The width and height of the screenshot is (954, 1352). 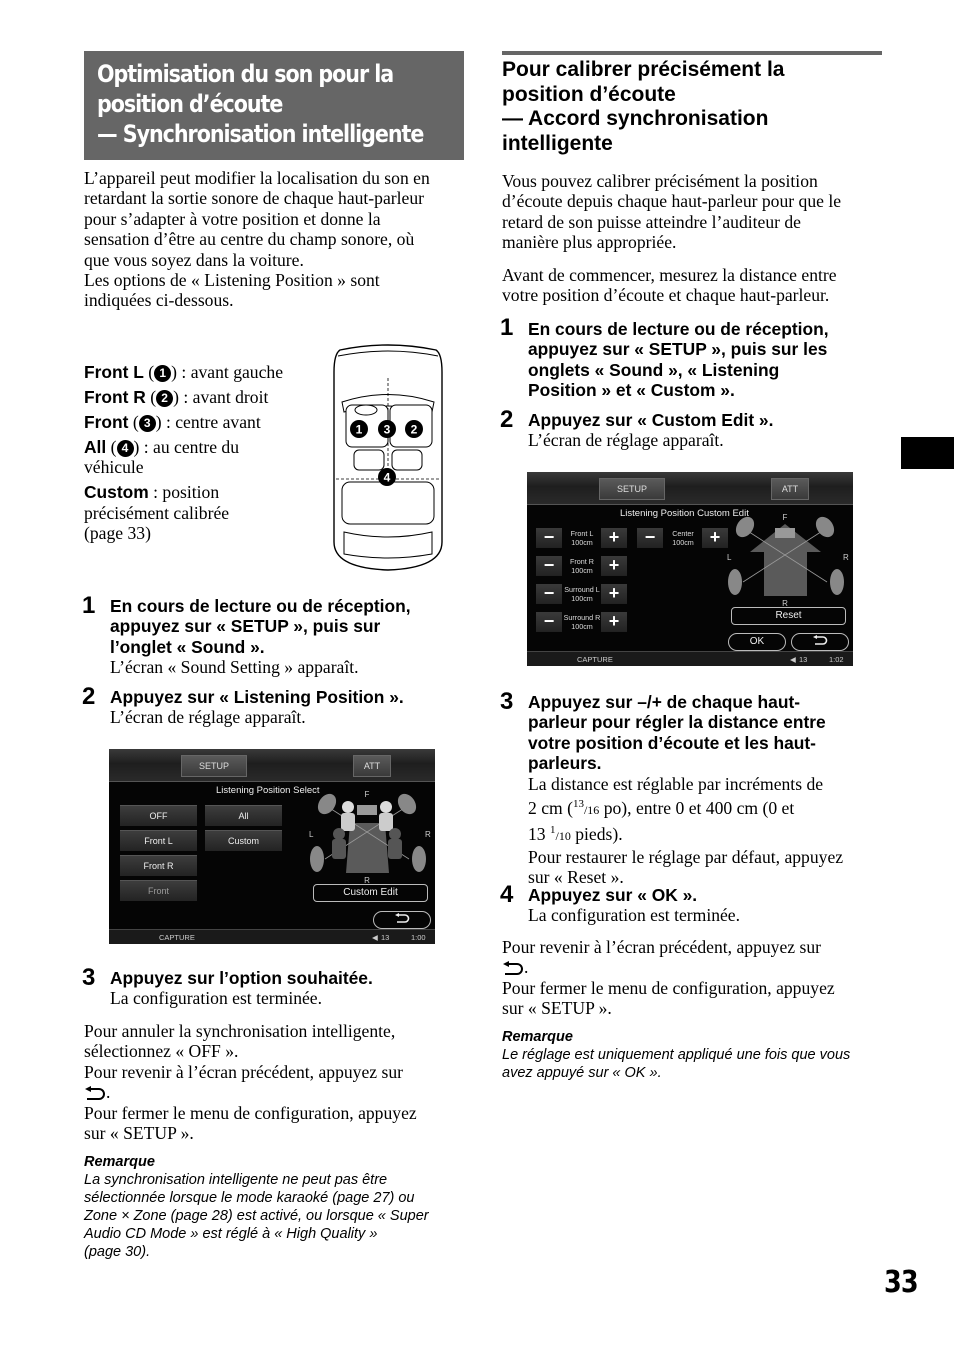 I want to click on step-body-line: 2 cm (13/16 po), entre 0 et 400 cm (0 et, so click(x=708, y=807).